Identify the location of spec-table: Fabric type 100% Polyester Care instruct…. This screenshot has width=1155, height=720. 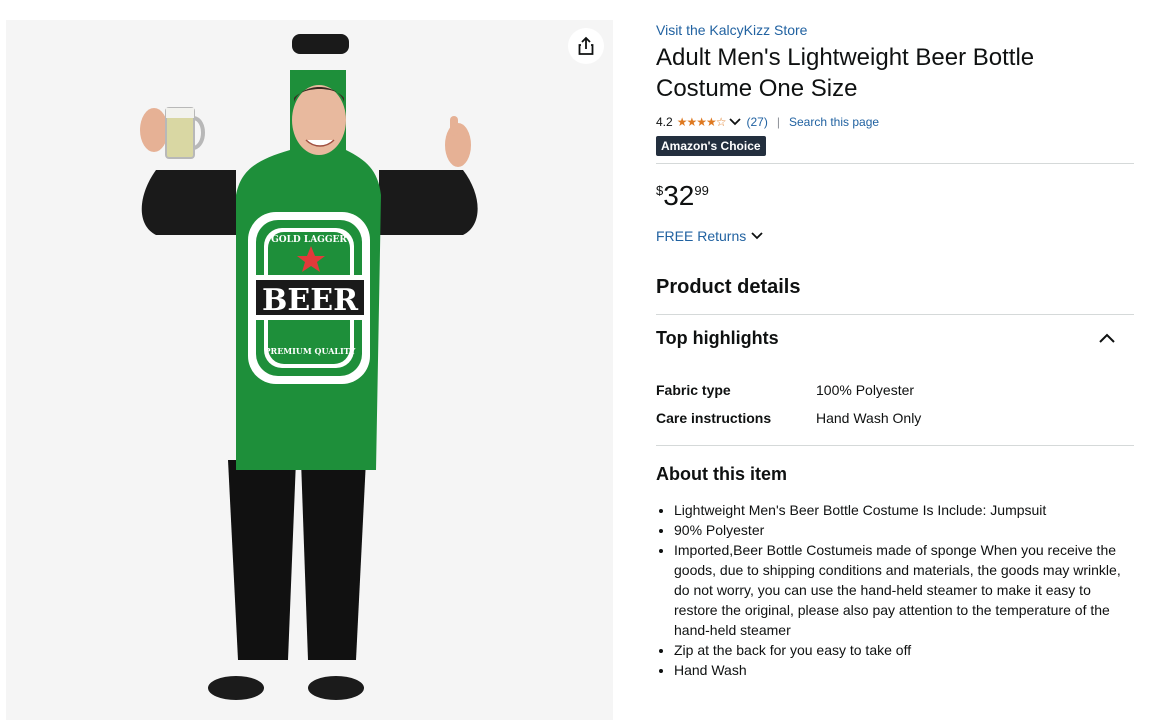
(788, 404).